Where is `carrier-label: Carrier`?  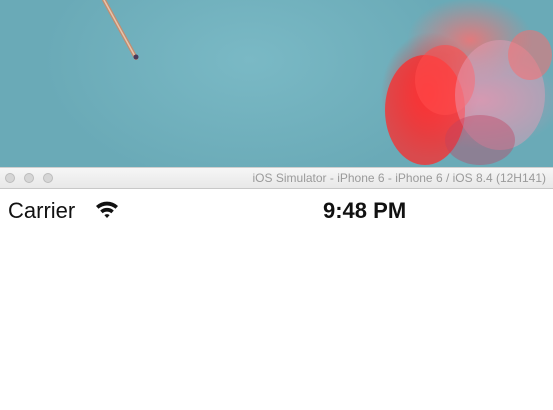
carrier-label: Carrier is located at coordinates (42, 210).